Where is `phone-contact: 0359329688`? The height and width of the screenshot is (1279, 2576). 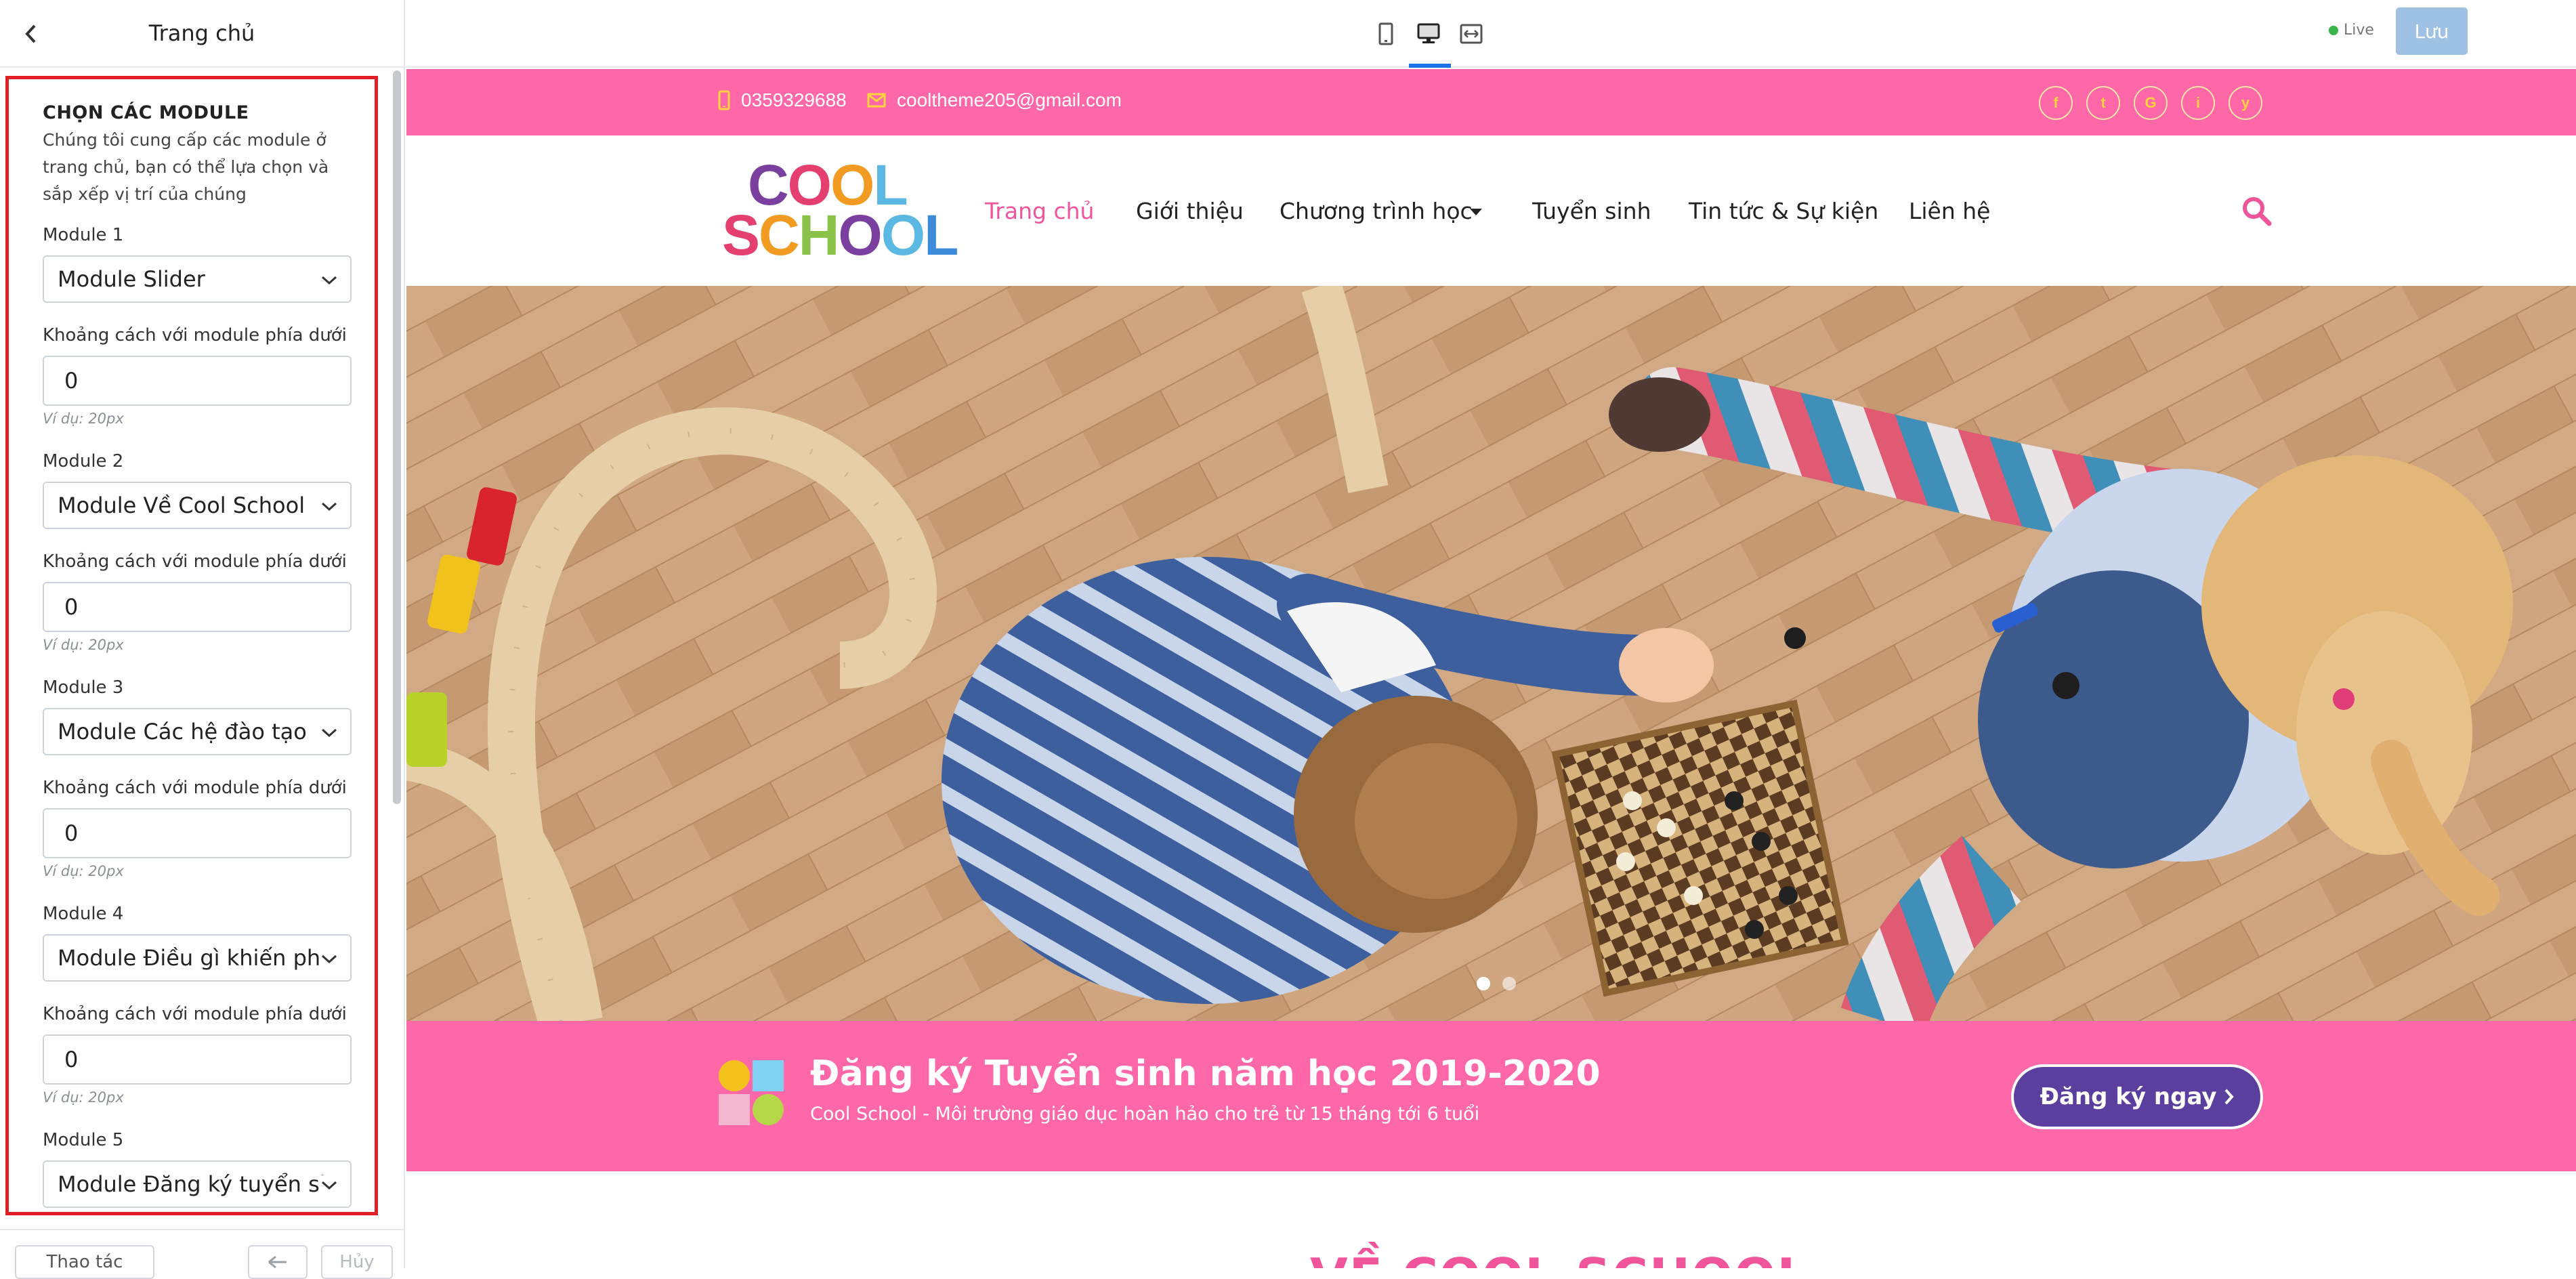 phone-contact: 0359329688 is located at coordinates (782, 100).